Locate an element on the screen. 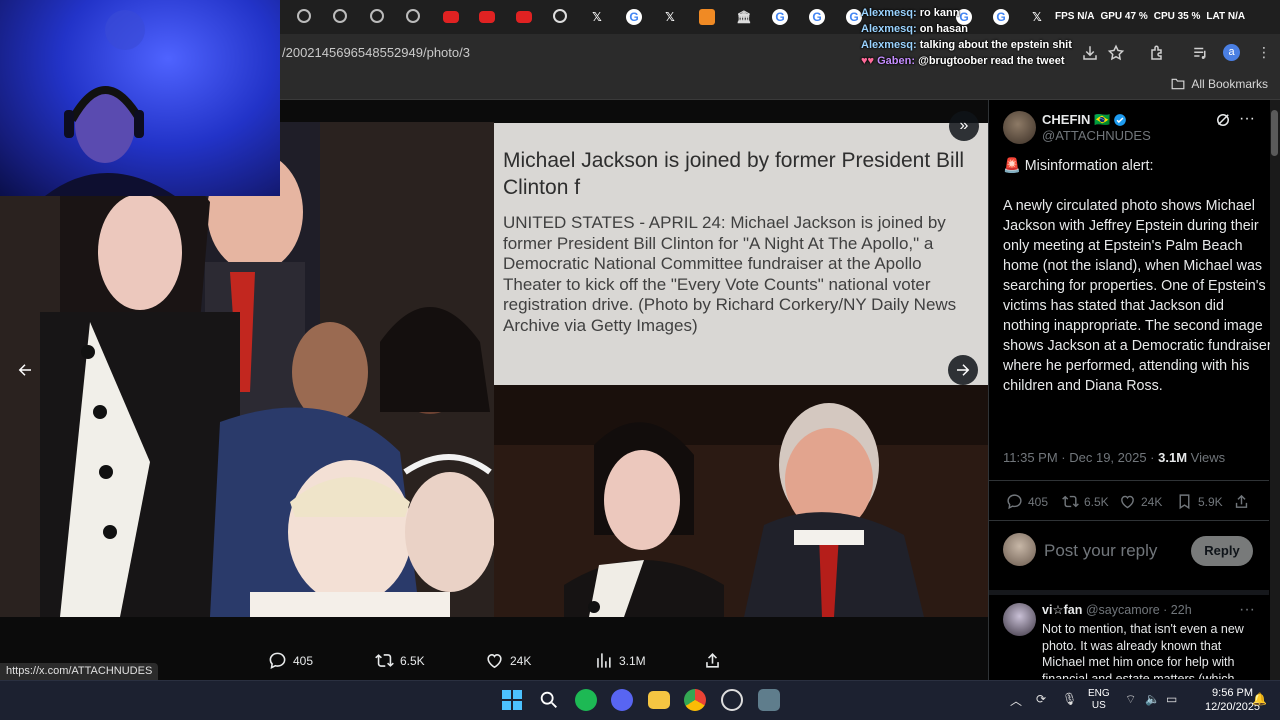 The height and width of the screenshot is (720, 1280). bank-tab-icon: 🏛 is located at coordinates (744, 17).